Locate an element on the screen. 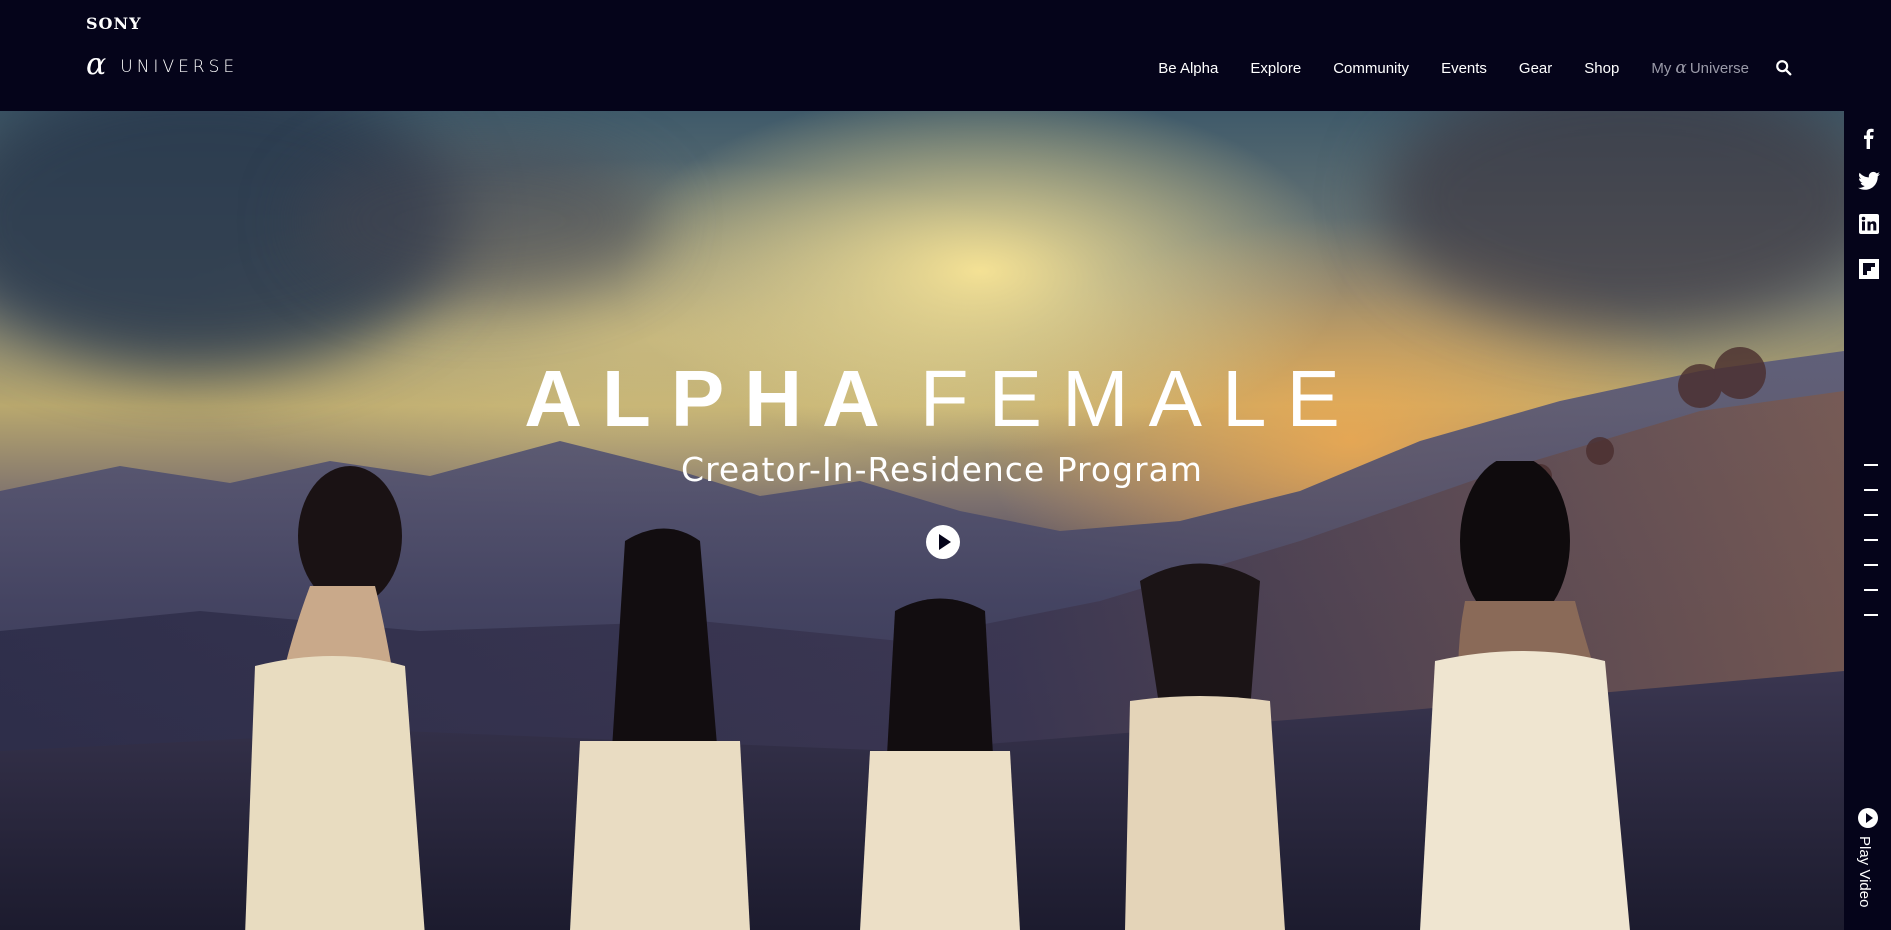 The height and width of the screenshot is (930, 1891). my-universe-prefix: My is located at coordinates (1661, 68).